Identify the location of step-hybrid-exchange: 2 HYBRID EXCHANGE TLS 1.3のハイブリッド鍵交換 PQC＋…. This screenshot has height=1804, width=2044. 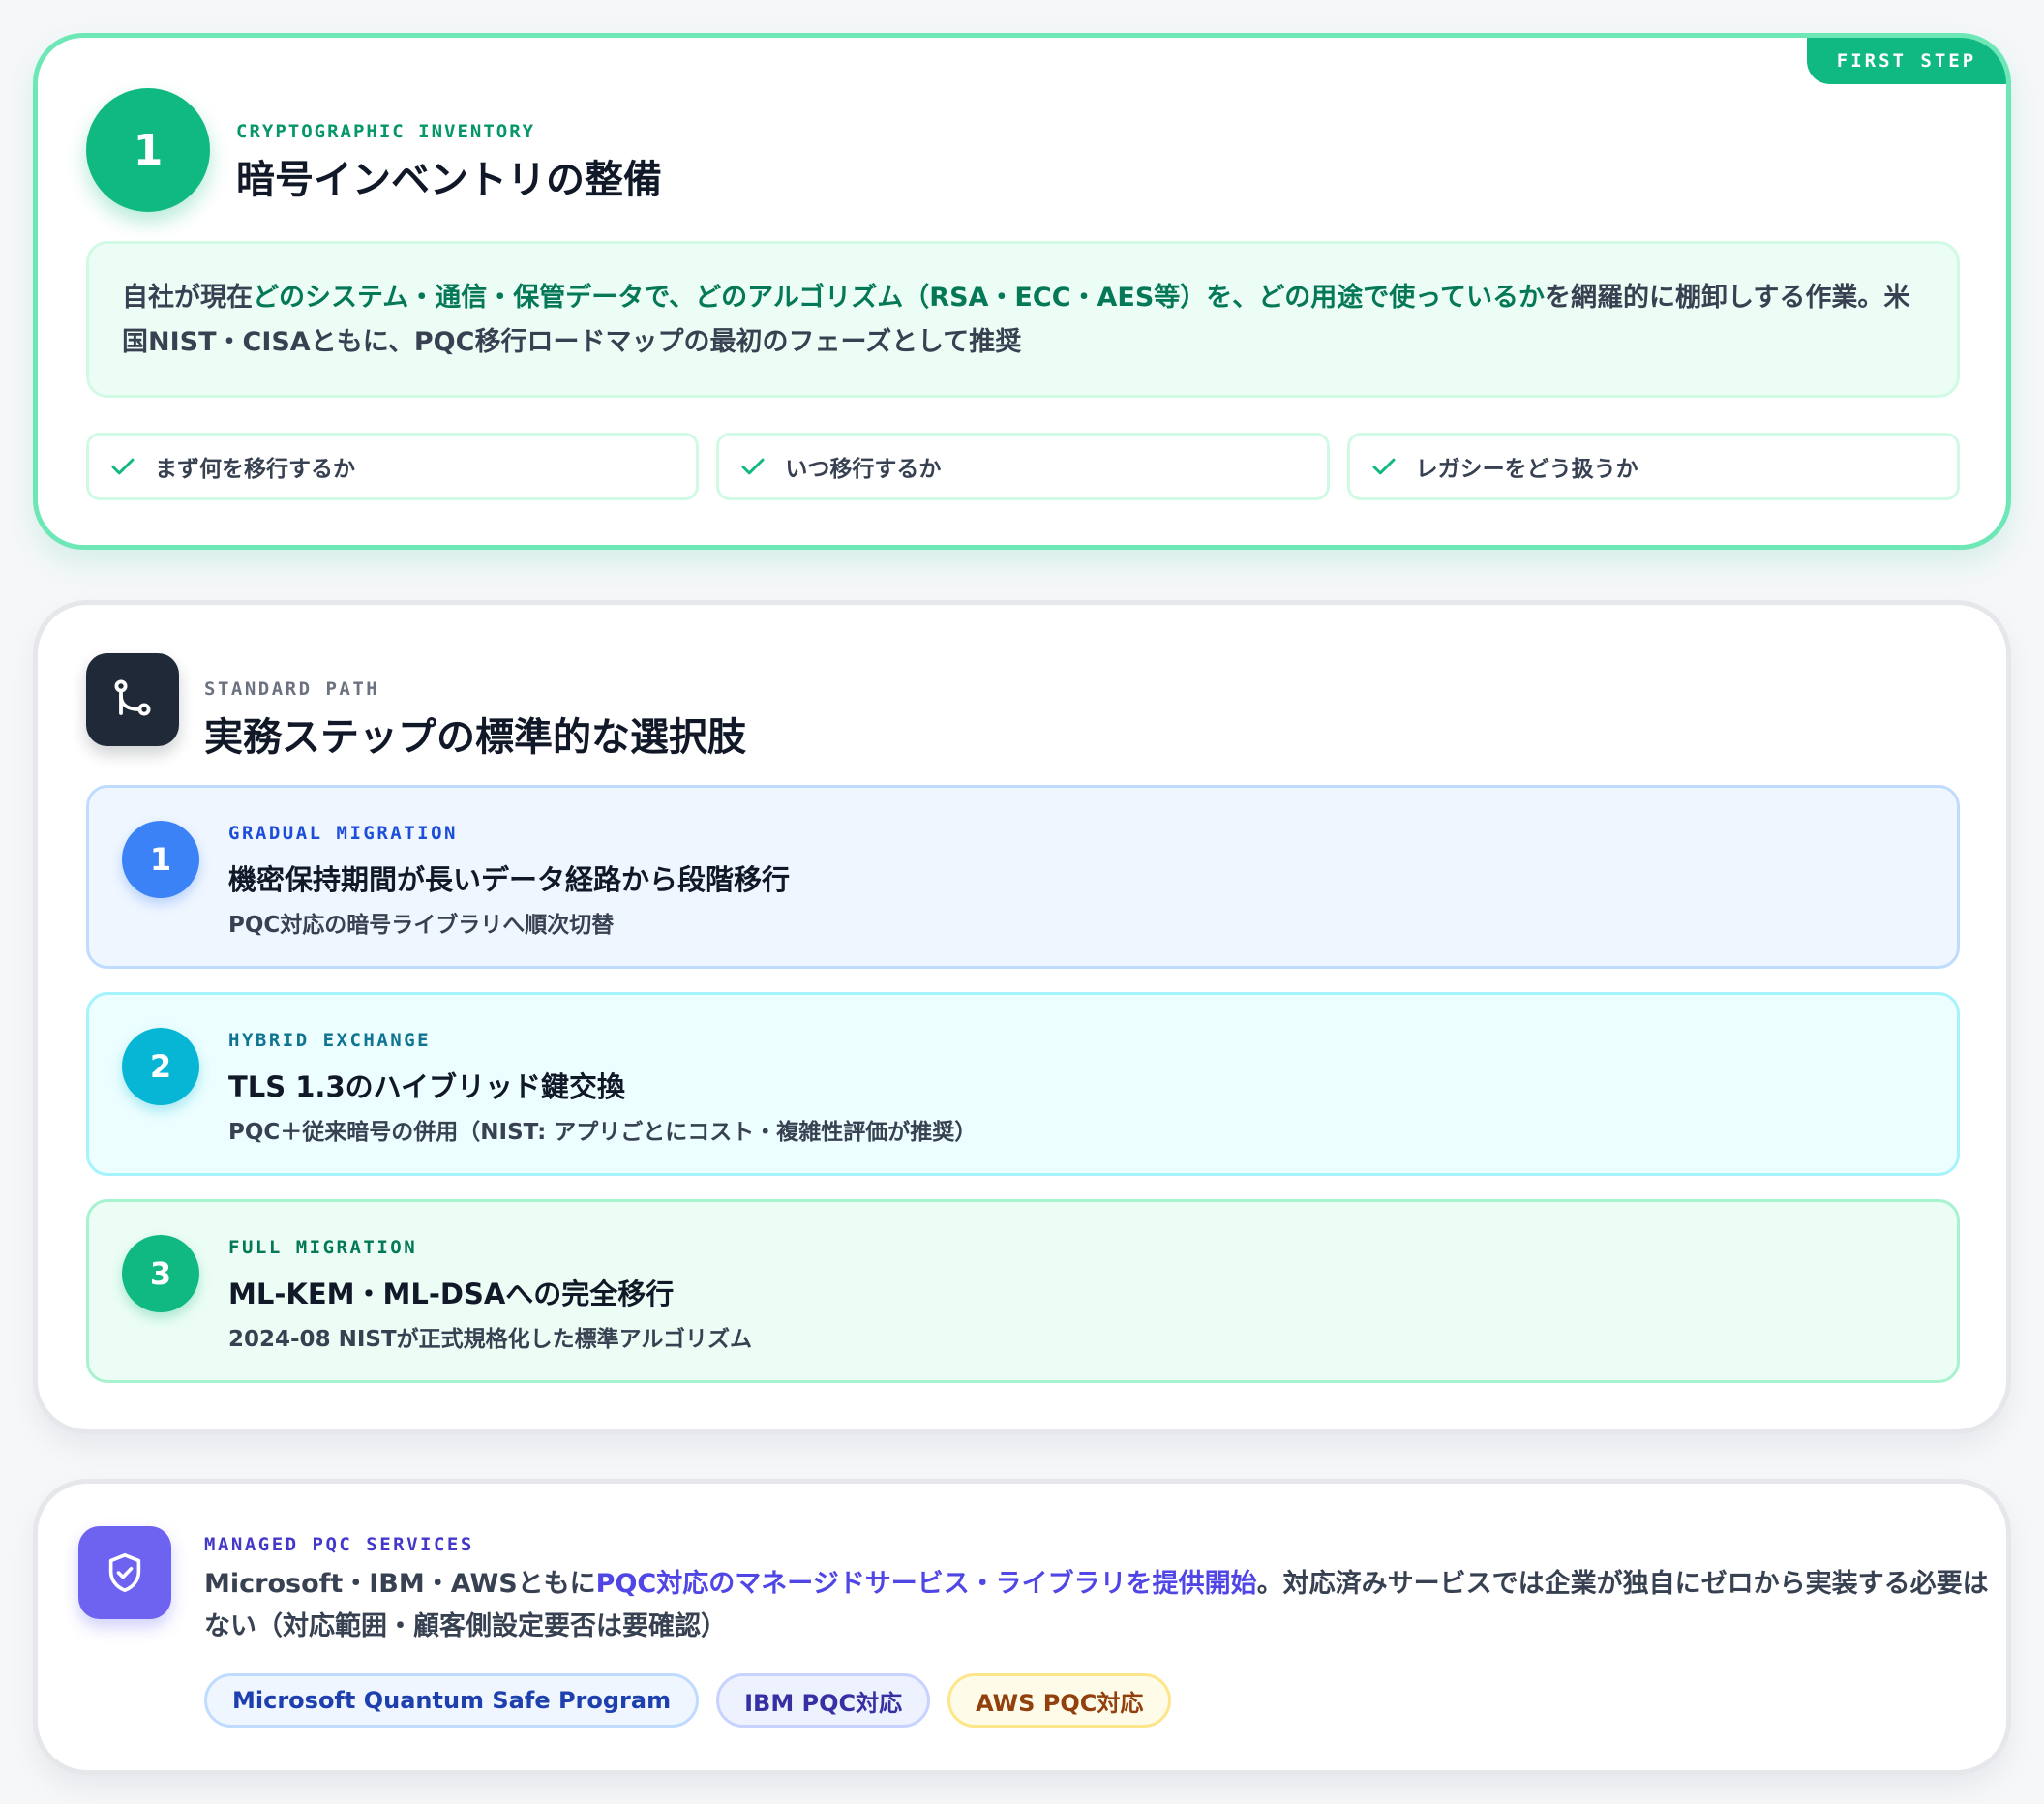
(1023, 1084).